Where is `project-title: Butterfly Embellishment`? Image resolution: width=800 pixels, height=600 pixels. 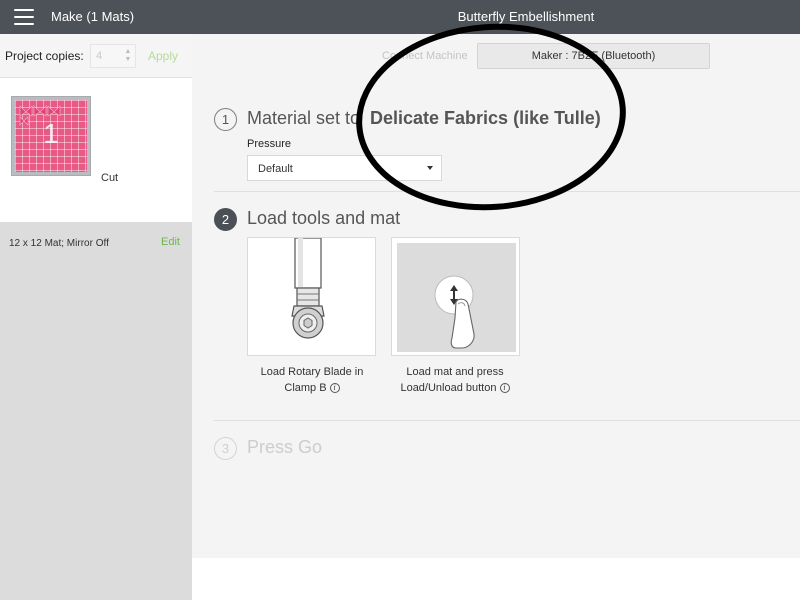
project-title: Butterfly Embellishment is located at coordinates (526, 16).